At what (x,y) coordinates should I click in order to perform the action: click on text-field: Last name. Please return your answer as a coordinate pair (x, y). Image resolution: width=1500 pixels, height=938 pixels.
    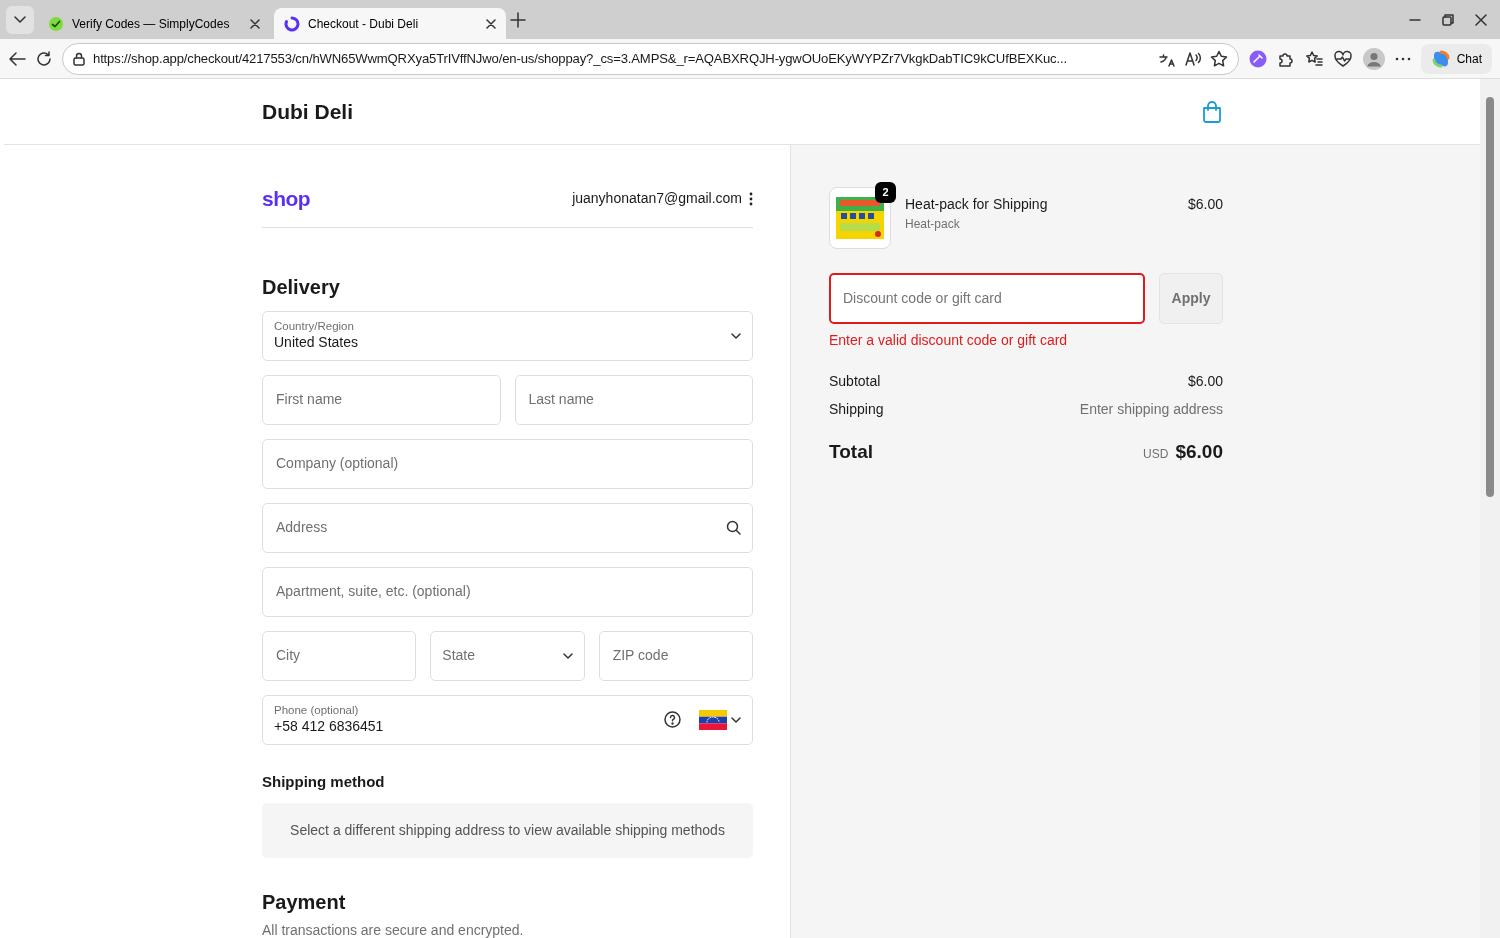
    Looking at the image, I should click on (633, 399).